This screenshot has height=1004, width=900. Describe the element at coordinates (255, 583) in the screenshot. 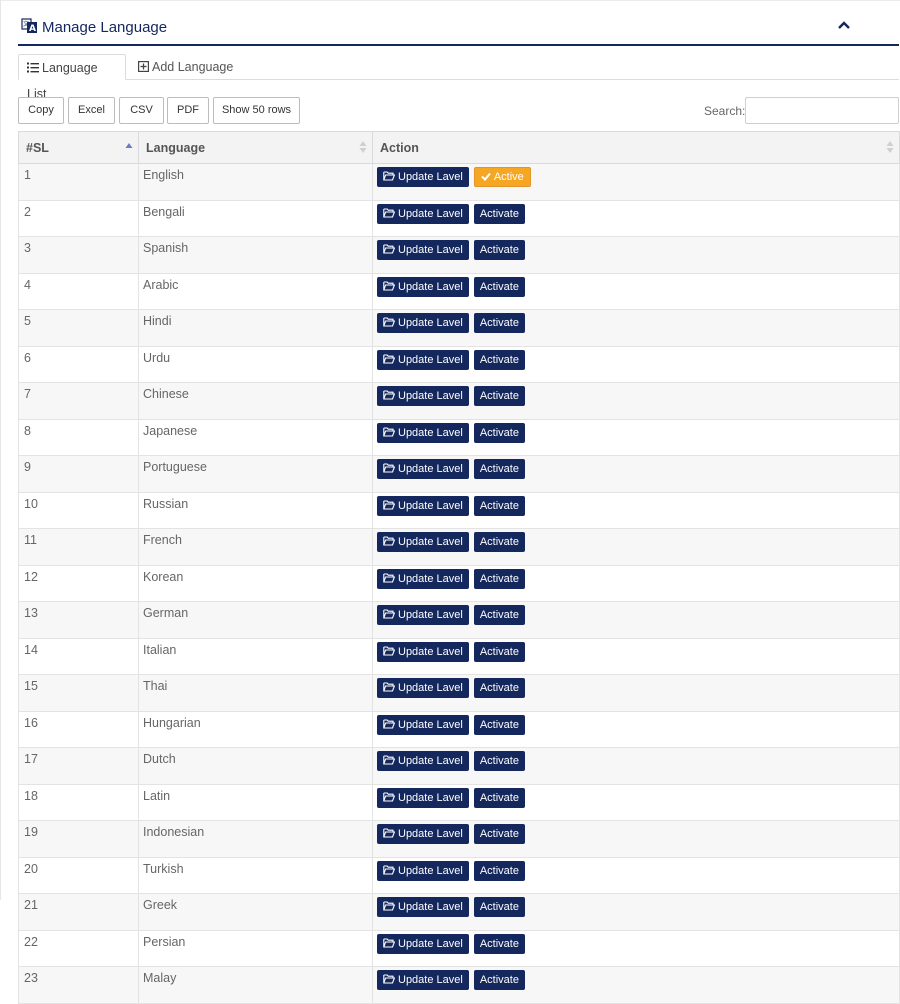

I see `language-cell: Korean` at that location.